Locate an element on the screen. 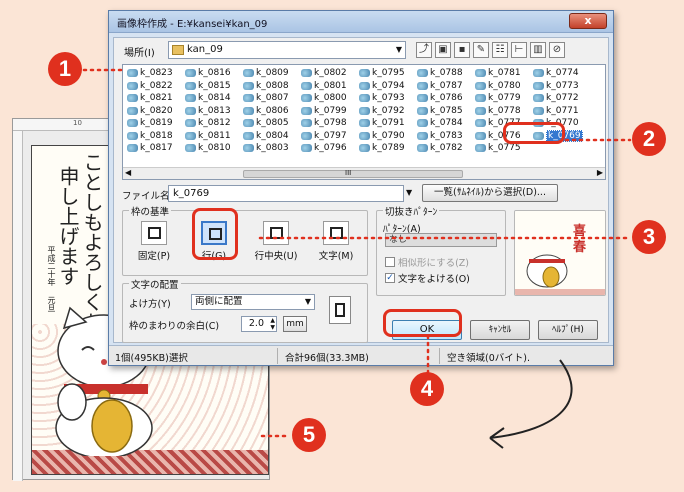  file-item: k_0815 is located at coordinates (214, 86).